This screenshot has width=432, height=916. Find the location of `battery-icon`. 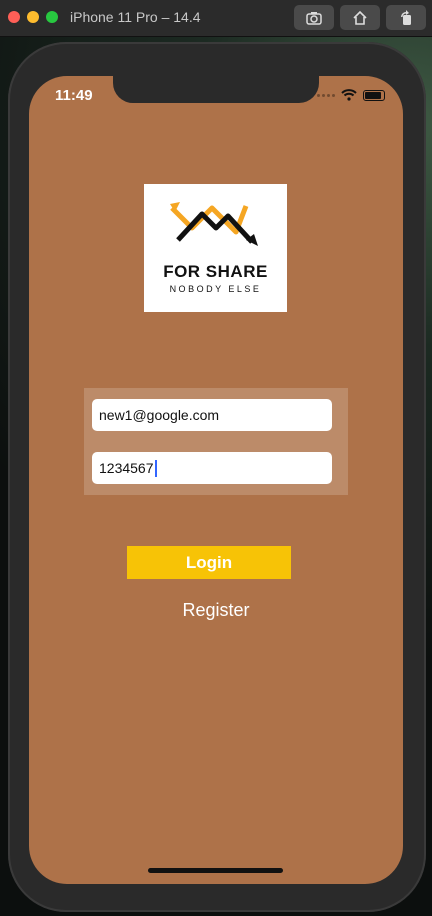

battery-icon is located at coordinates (374, 95).